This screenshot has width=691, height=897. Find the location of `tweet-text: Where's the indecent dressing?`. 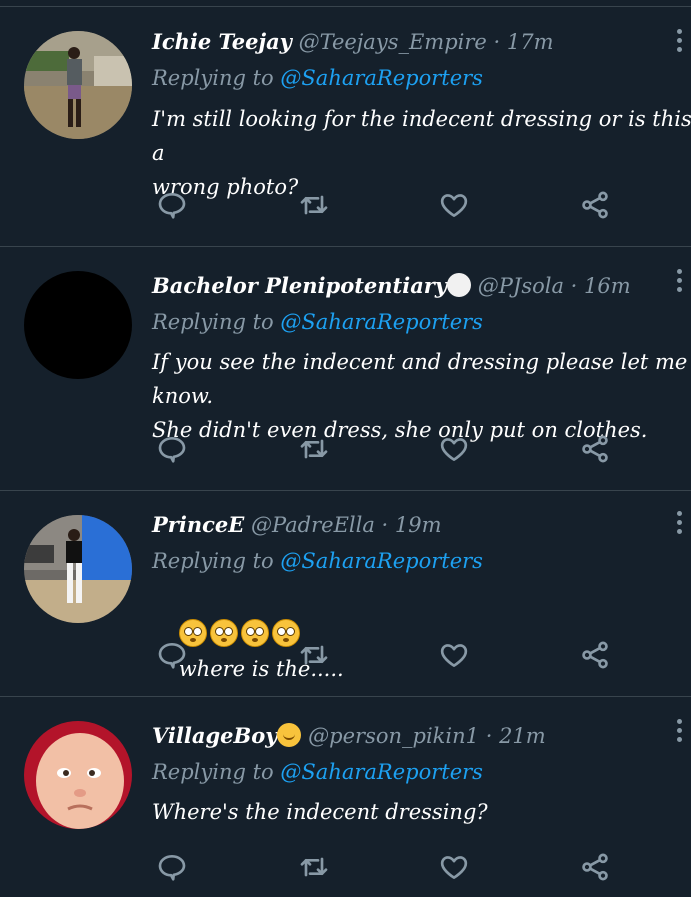

tweet-text: Where's the indecent dressing? is located at coordinates (320, 812).